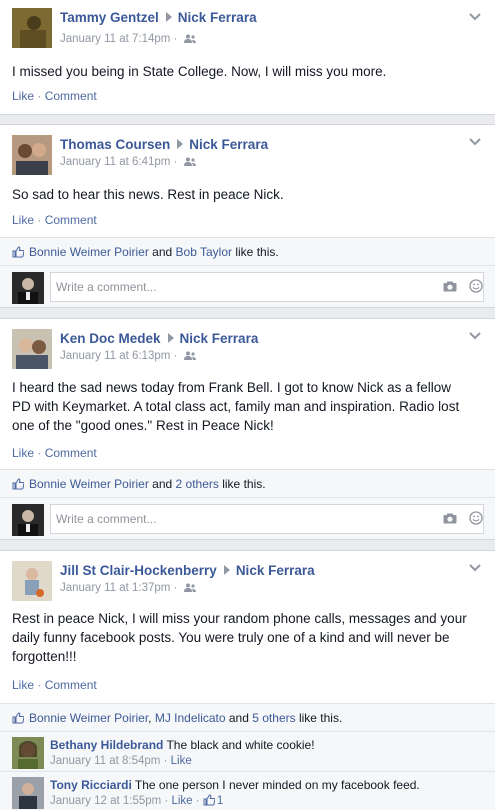  What do you see at coordinates (197, 484) in the screenshot?
I see `likes-others-link: 2 others` at bounding box center [197, 484].